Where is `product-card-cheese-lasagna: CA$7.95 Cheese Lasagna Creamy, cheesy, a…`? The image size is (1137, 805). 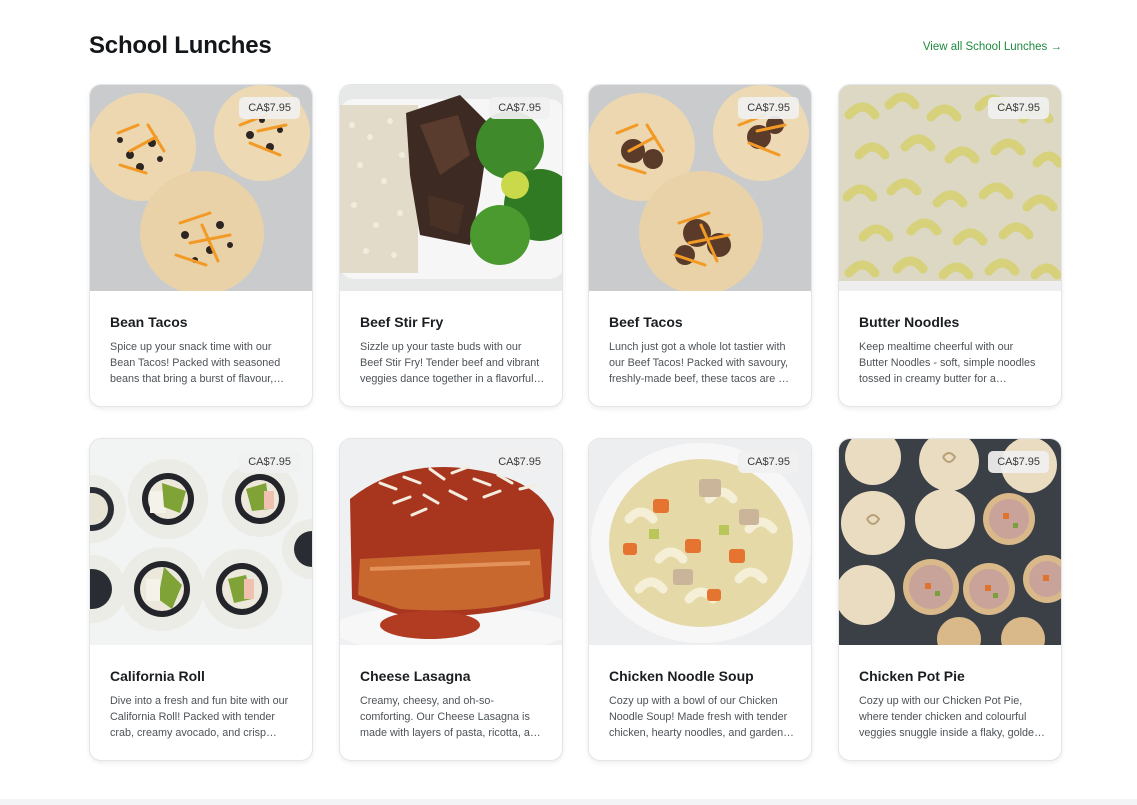
product-card-cheese-lasagna: CA$7.95 Cheese Lasagna Creamy, cheesy, a… is located at coordinates (451, 599).